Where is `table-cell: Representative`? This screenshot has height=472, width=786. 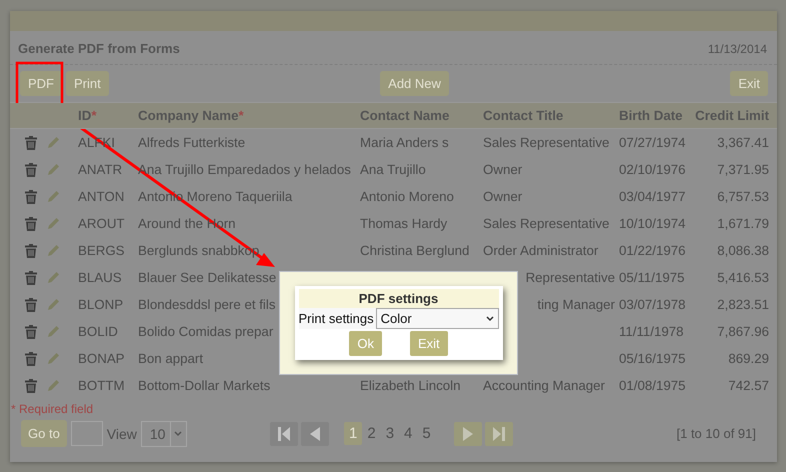 table-cell: Representative is located at coordinates (570, 277).